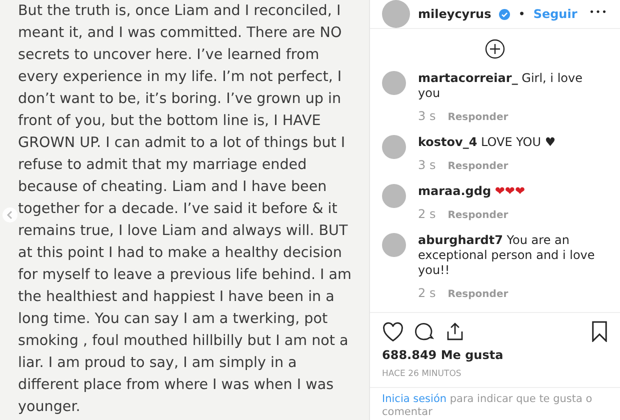  What do you see at coordinates (495, 403) in the screenshot?
I see `login-prompt: Inicia sesión para indicar que te gusta o comentar` at bounding box center [495, 403].